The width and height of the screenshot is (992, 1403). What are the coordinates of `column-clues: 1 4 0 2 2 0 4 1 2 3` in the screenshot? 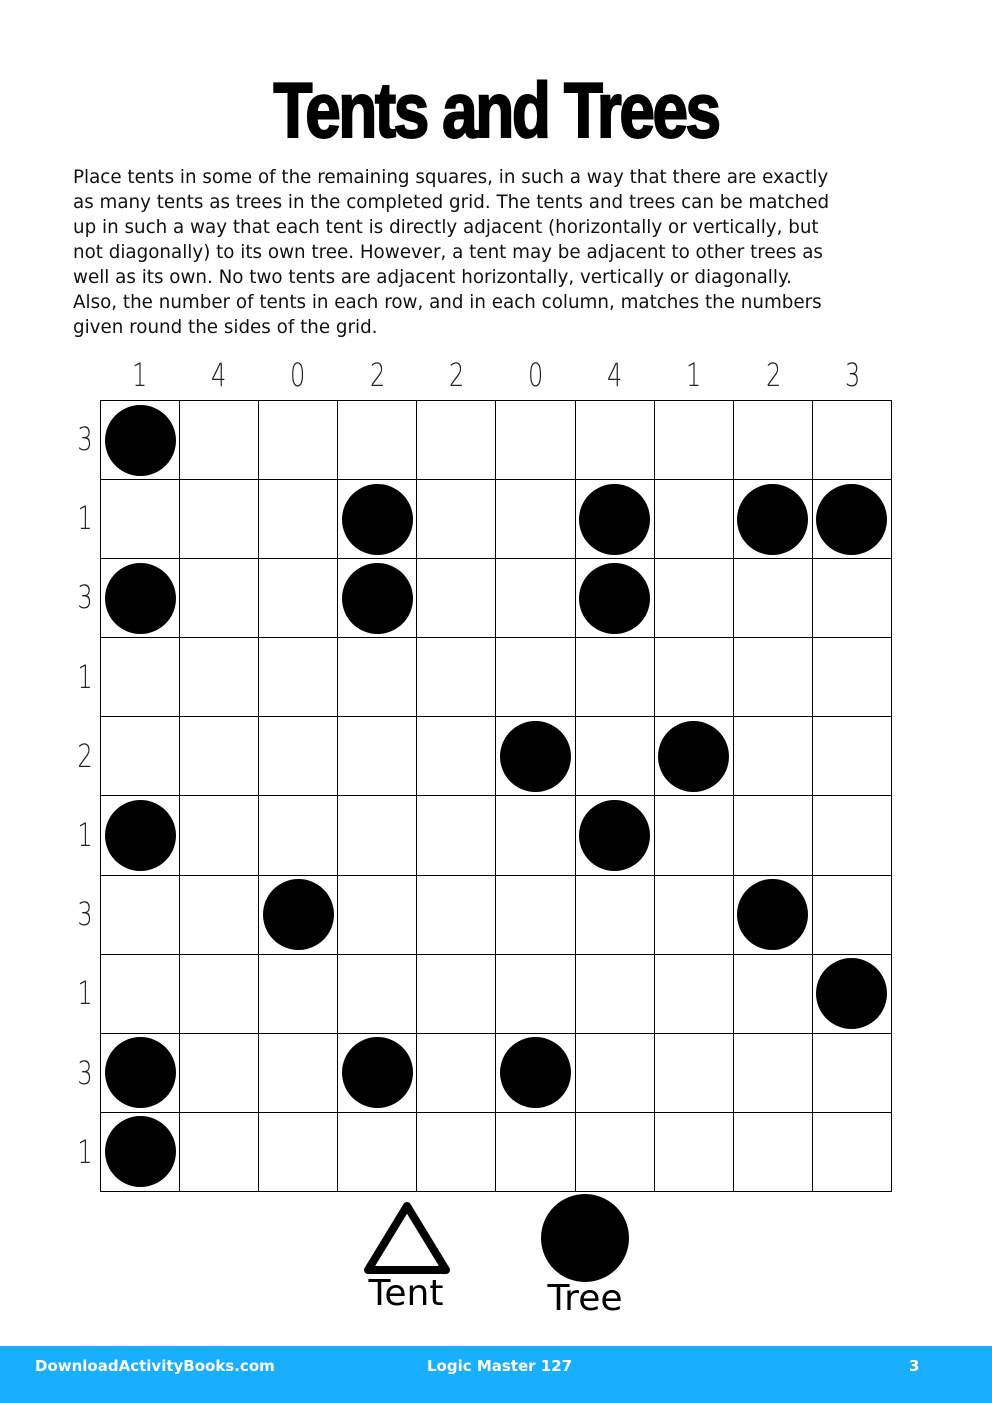 It's located at (496, 375).